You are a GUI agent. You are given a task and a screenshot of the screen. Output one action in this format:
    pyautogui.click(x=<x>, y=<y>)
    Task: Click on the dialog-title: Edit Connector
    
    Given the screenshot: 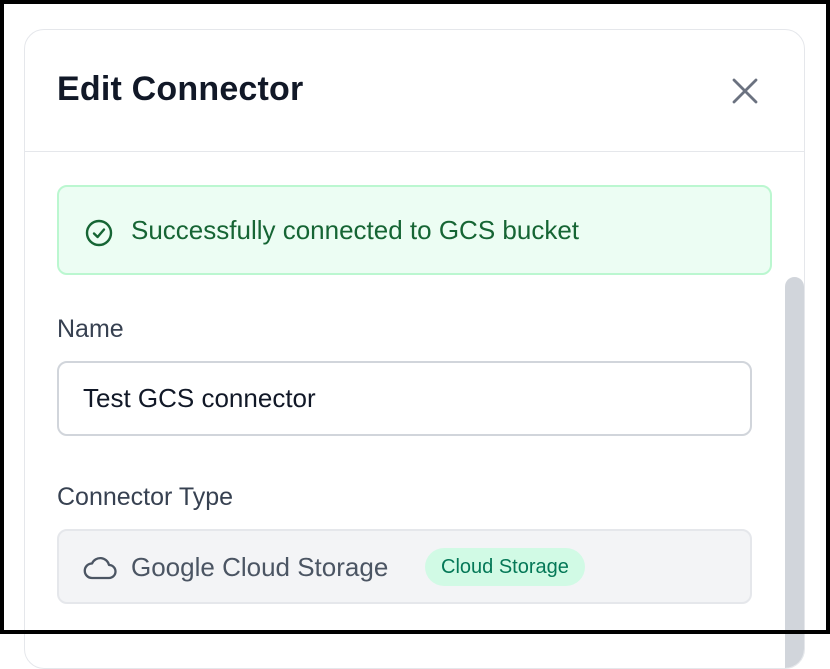 What is the action you would take?
    pyautogui.click(x=180, y=89)
    